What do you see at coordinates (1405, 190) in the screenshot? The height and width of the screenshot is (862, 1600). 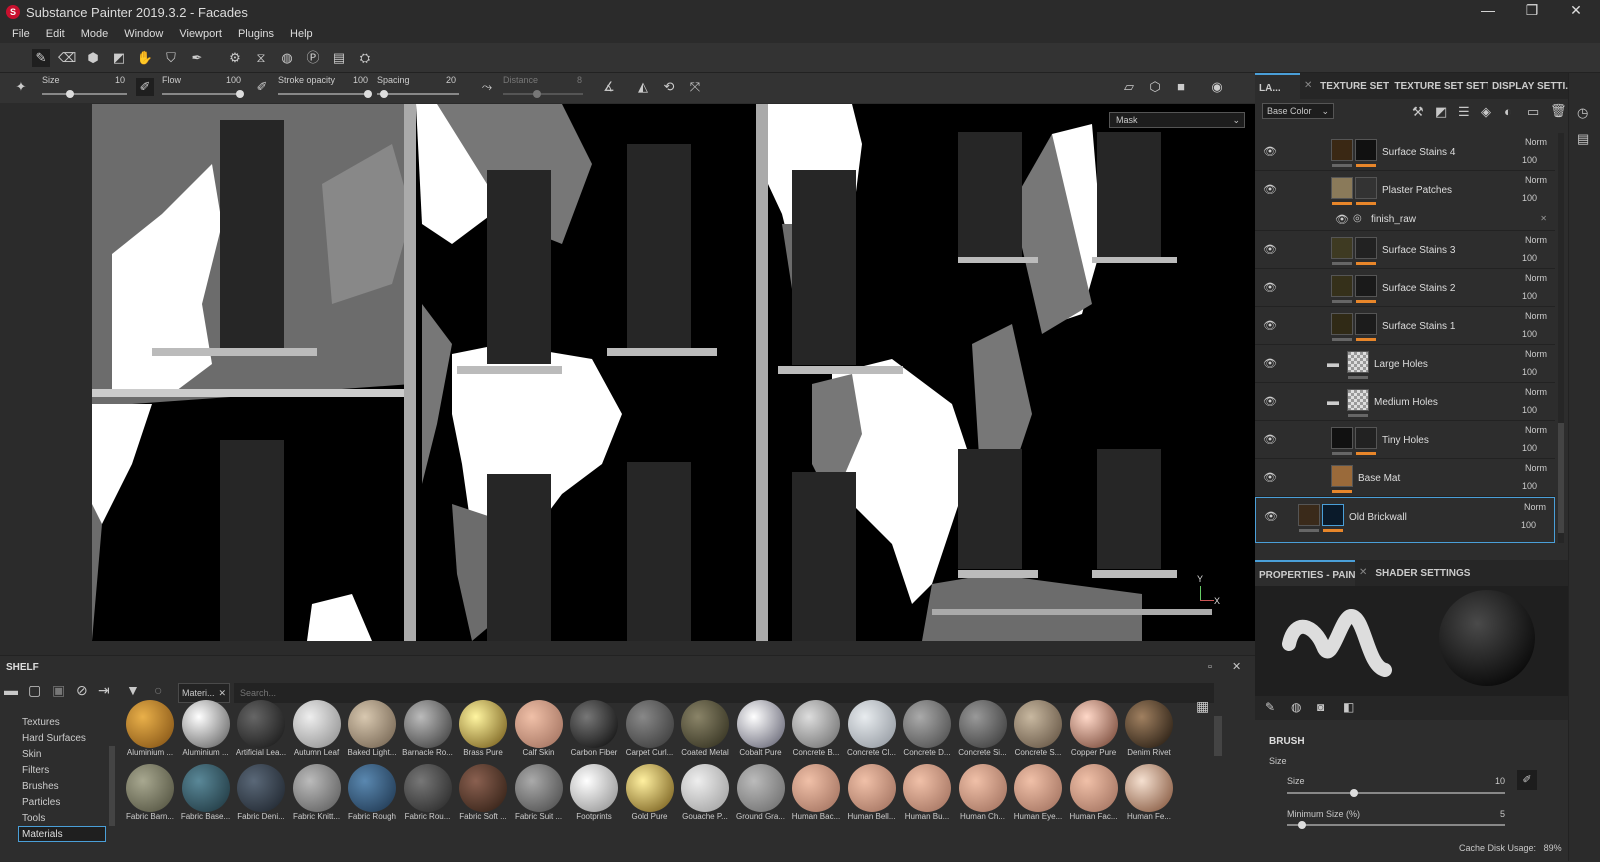 I see `layer-row: 👁 Plaster Patches Norm 100` at bounding box center [1405, 190].